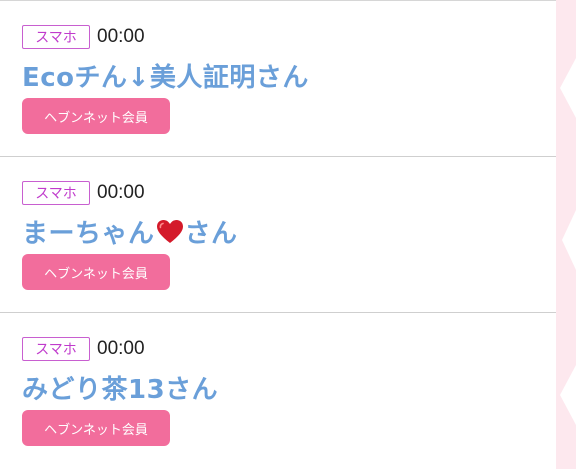  I want to click on visitor-name: みどり茶13さん, so click(120, 387).